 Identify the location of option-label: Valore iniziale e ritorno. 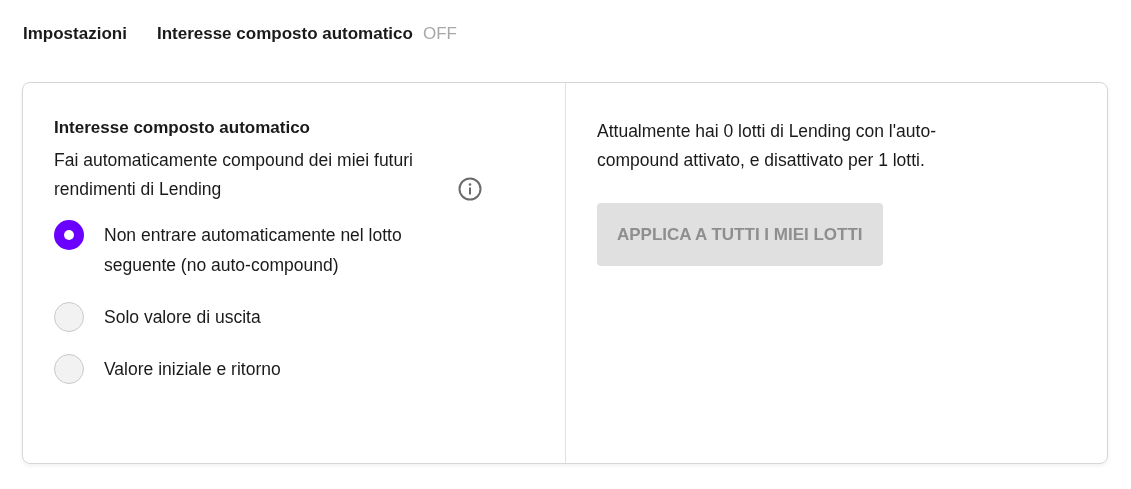
(192, 369).